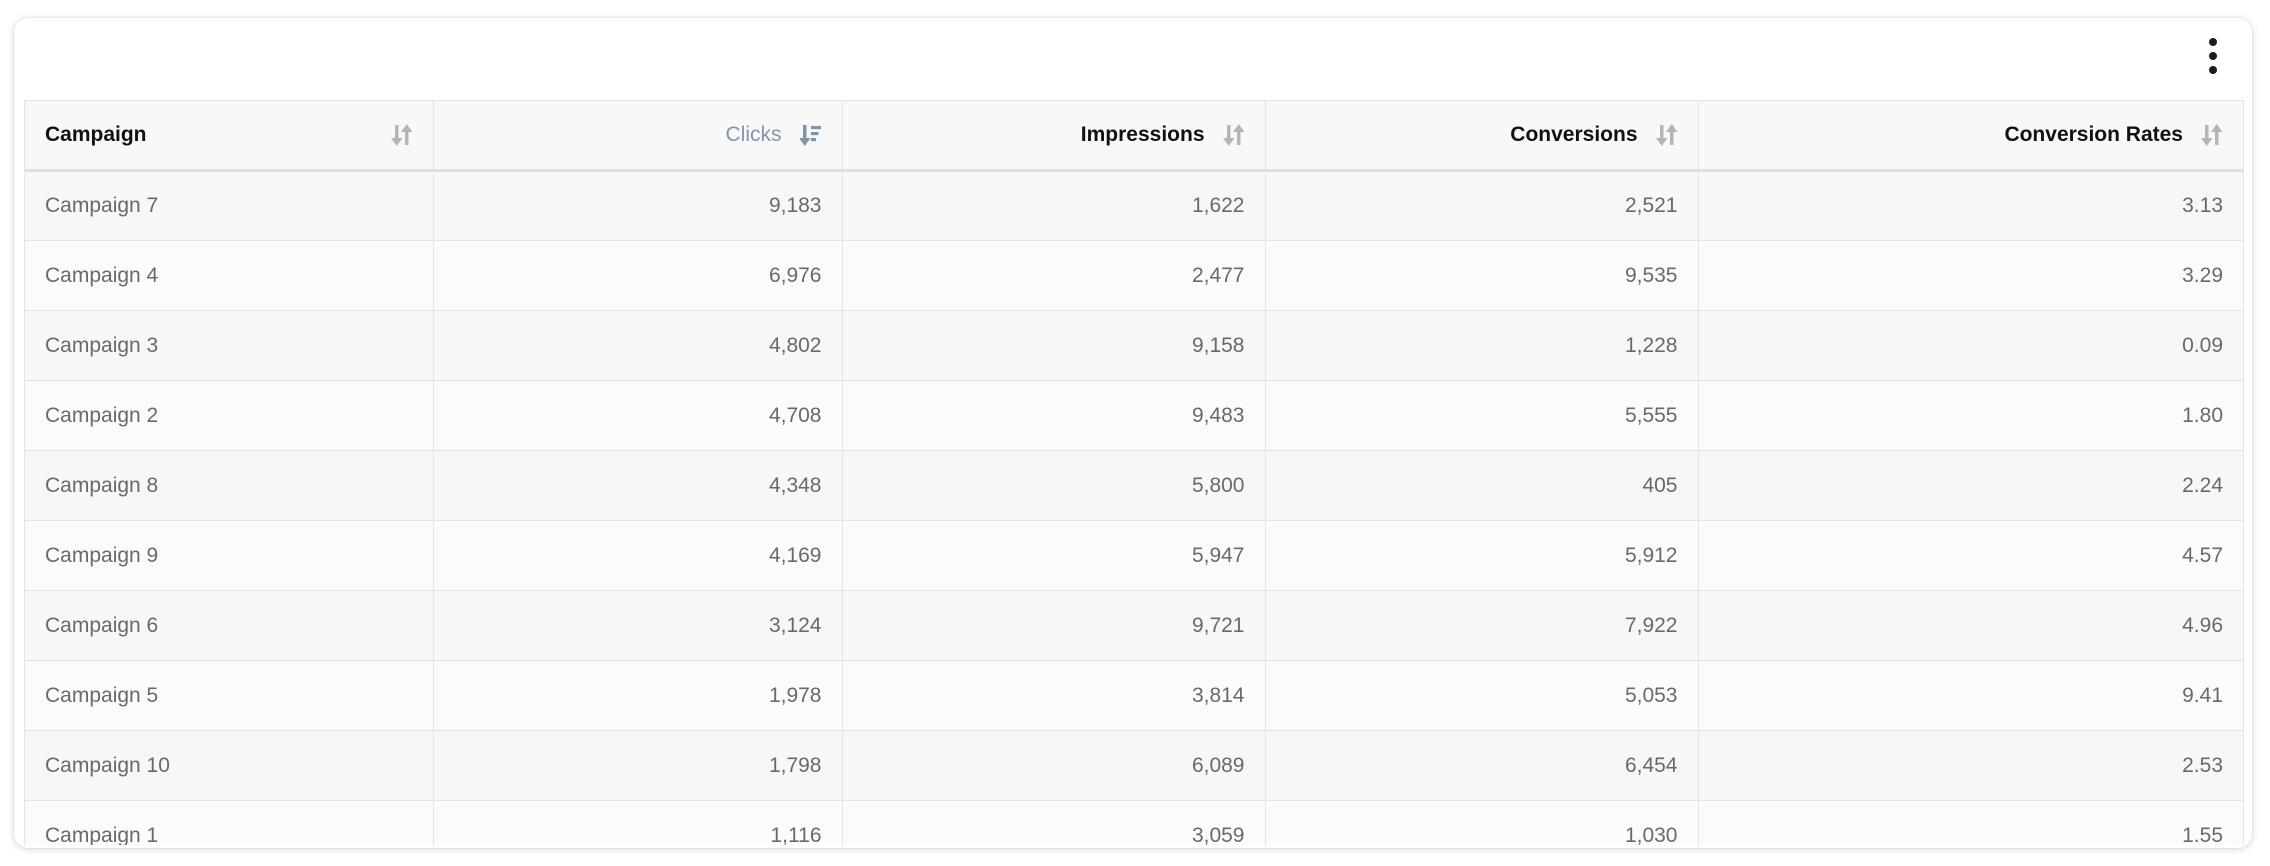 The height and width of the screenshot is (866, 2270). I want to click on cell-impressions: 3,814, so click(1054, 695).